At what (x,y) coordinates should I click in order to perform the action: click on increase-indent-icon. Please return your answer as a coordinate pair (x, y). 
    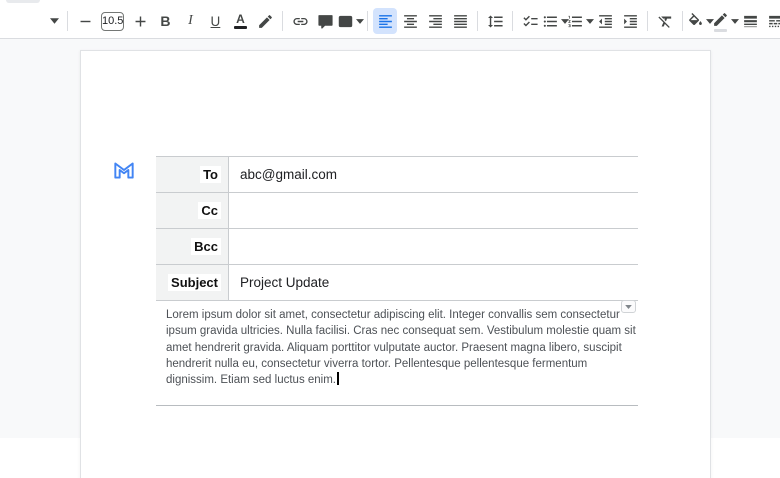
    Looking at the image, I should click on (630, 21).